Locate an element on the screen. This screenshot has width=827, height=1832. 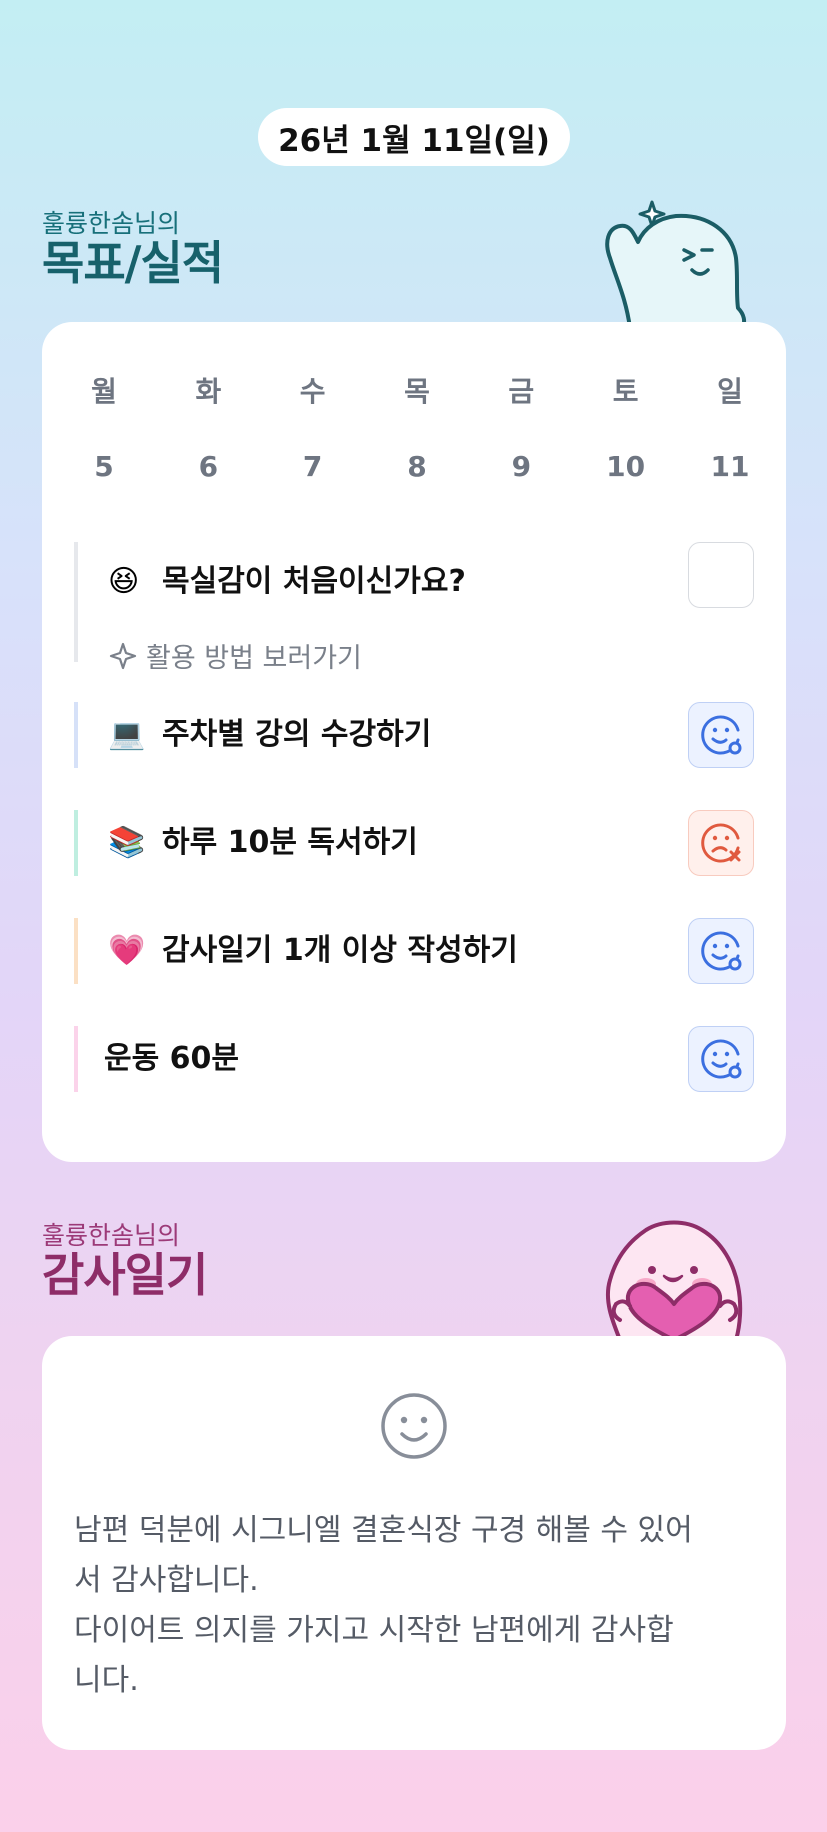
date-pill: 26년 1월 11일(일) is located at coordinates (414, 137).